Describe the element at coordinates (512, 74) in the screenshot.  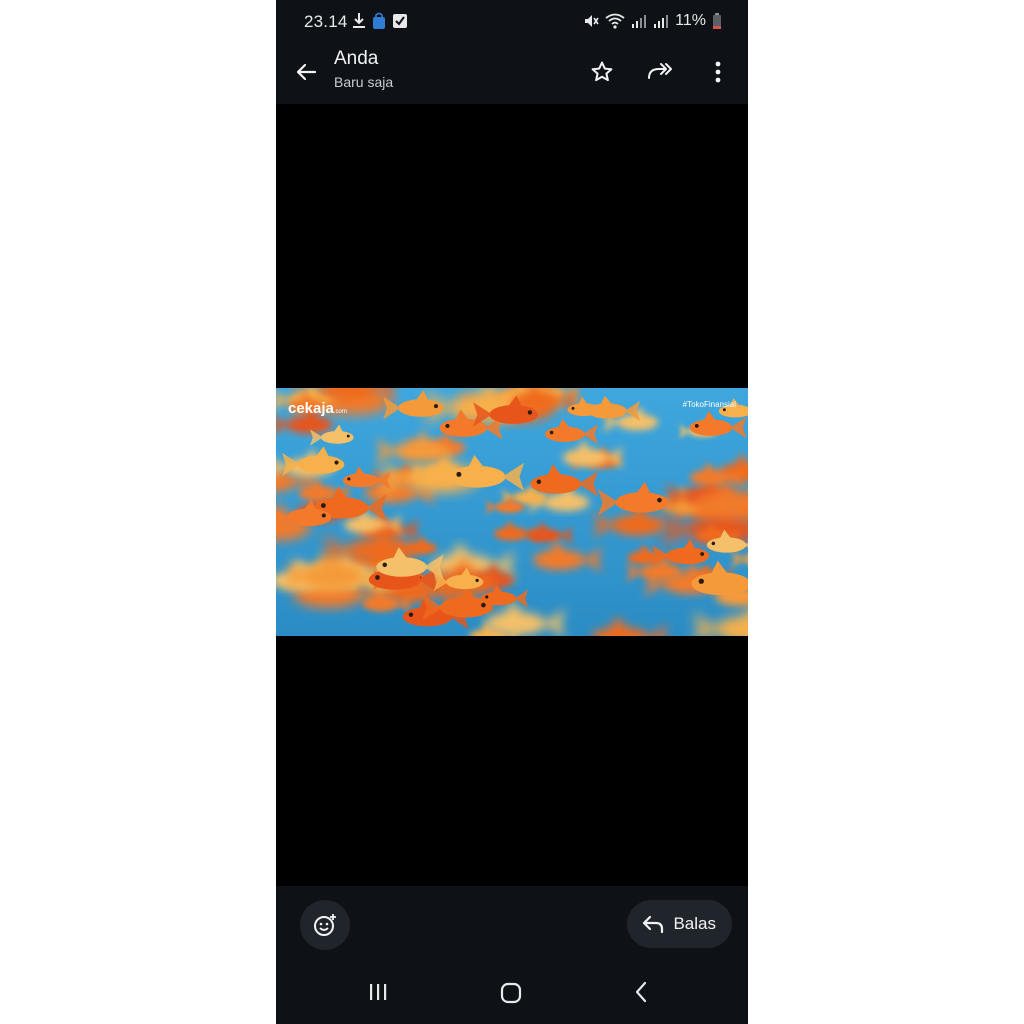
I see `app-bar: Anda Baru saja` at that location.